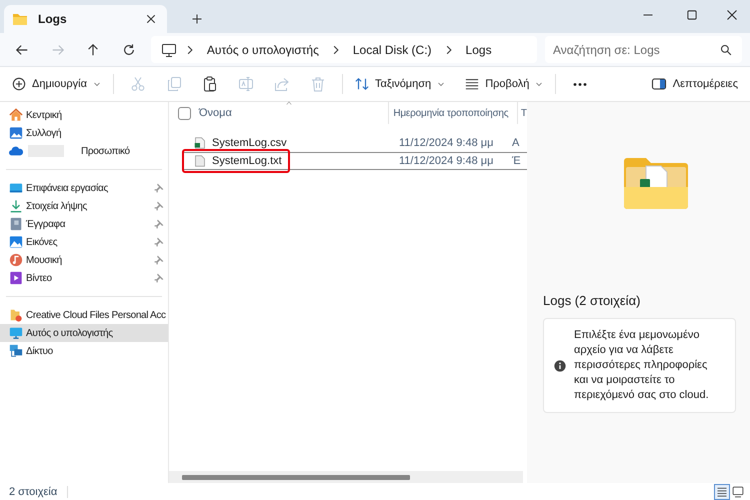  I want to click on tab-title: Logs, so click(53, 19).